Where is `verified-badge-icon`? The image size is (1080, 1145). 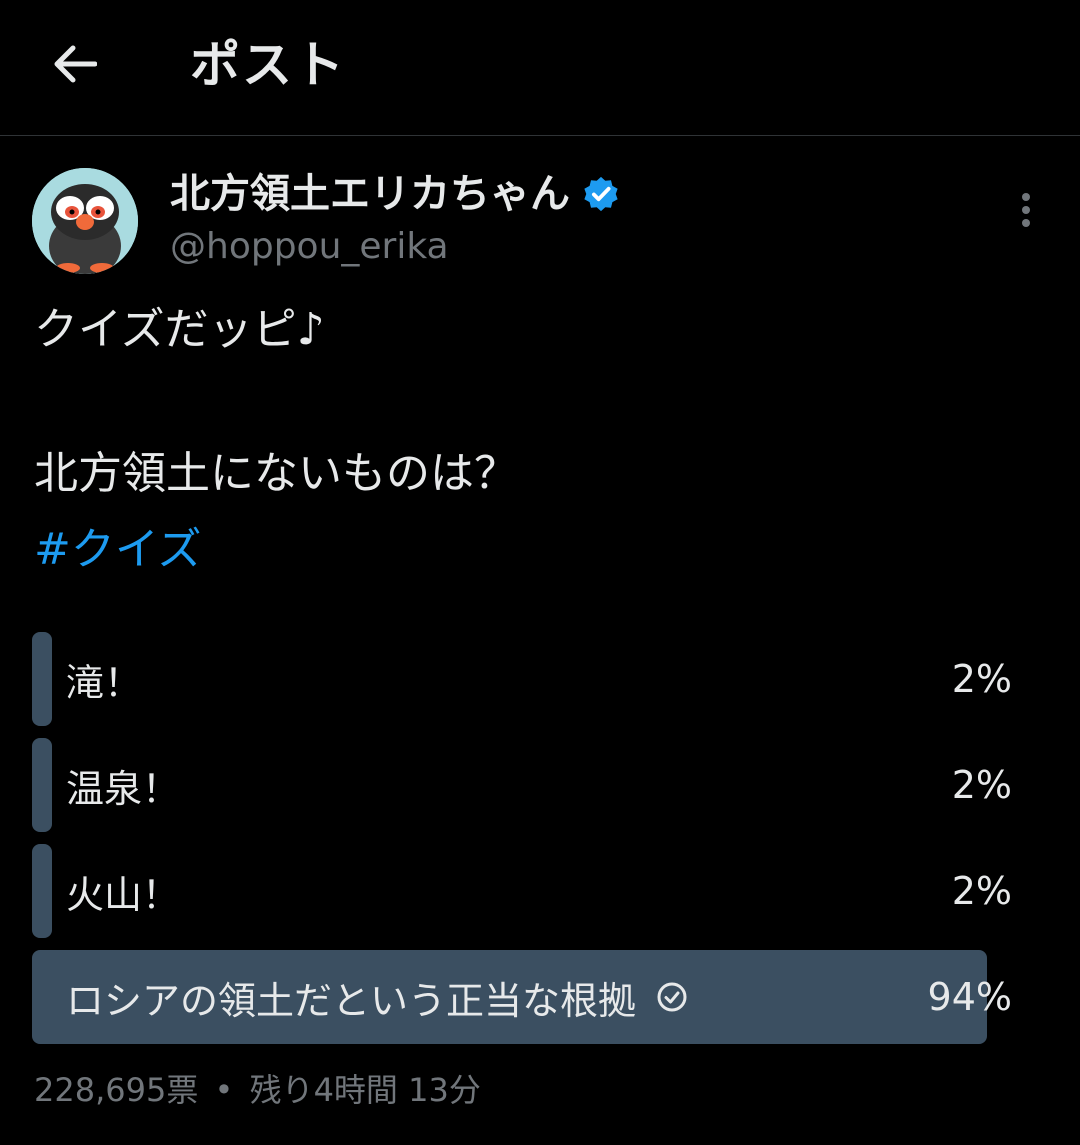
verified-badge-icon is located at coordinates (601, 194).